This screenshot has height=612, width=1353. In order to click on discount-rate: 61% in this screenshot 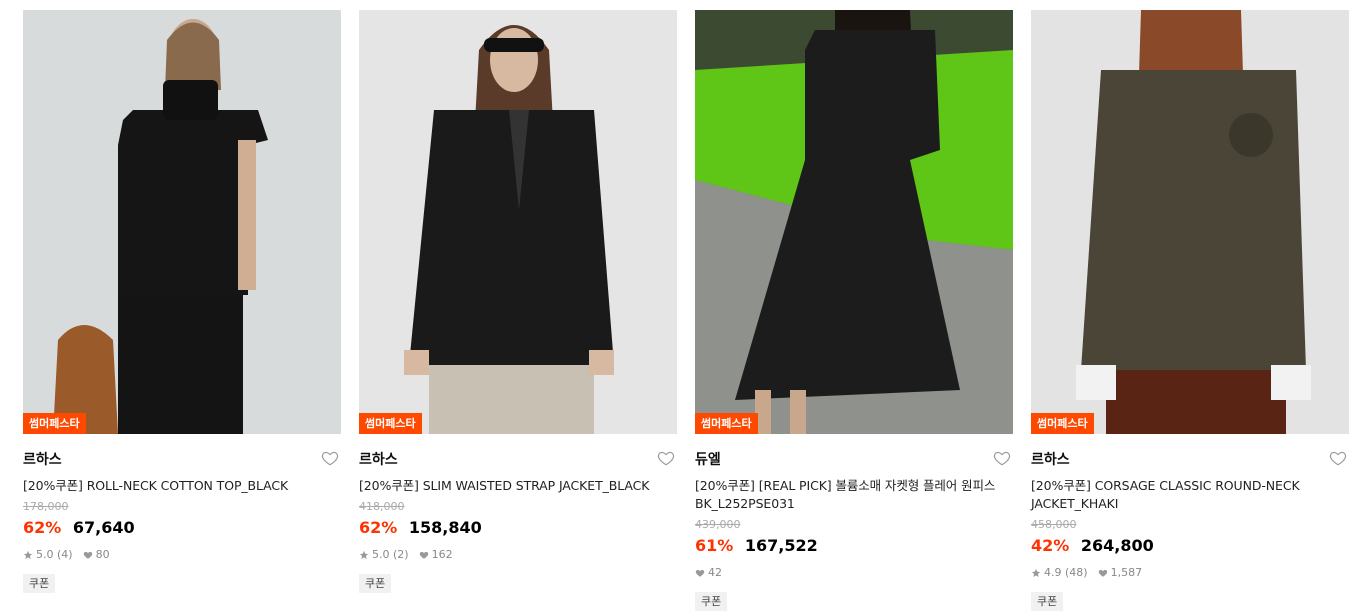, I will do `click(714, 545)`.